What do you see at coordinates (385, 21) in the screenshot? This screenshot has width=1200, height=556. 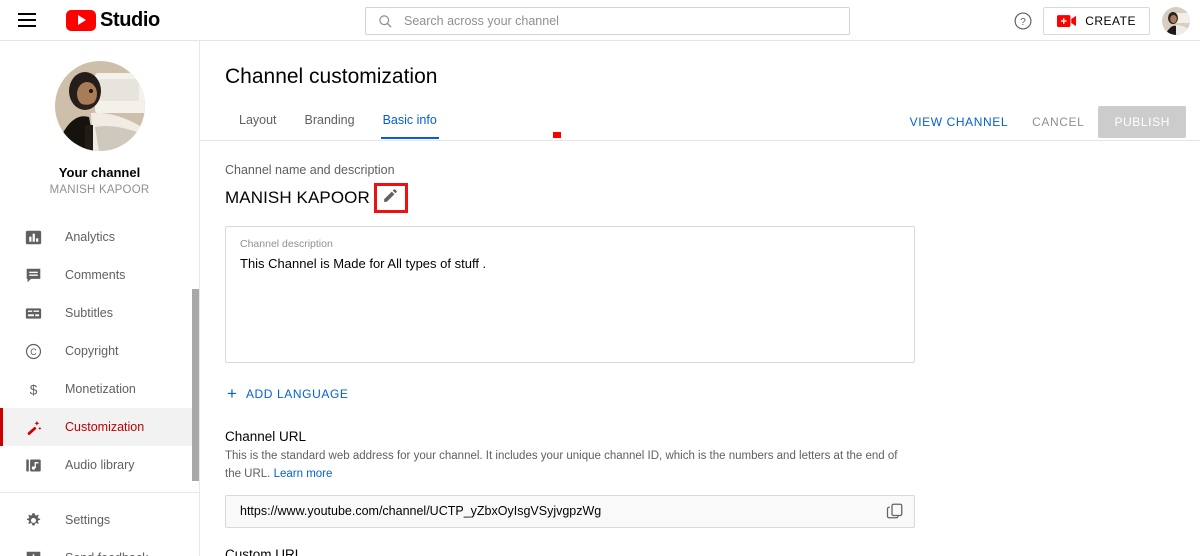 I see `search-icon` at bounding box center [385, 21].